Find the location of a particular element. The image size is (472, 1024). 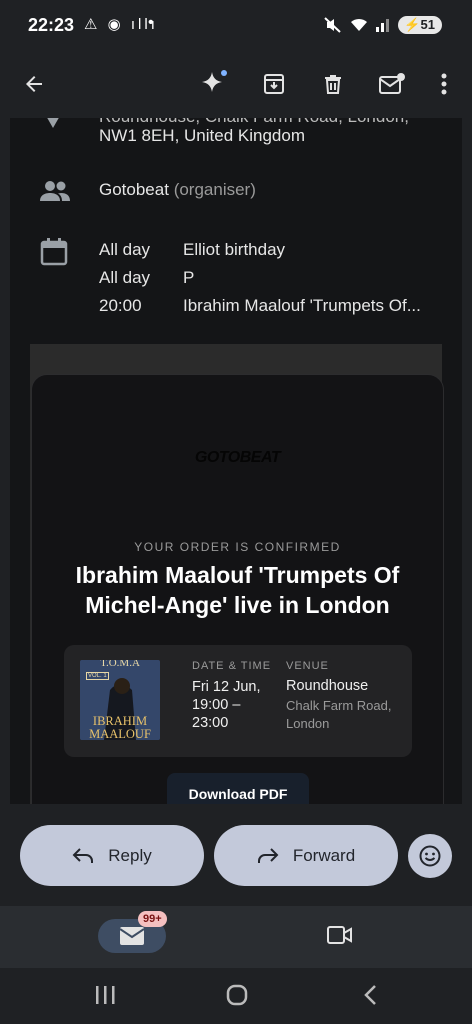

organiser-role: (organiser) is located at coordinates (214, 189).